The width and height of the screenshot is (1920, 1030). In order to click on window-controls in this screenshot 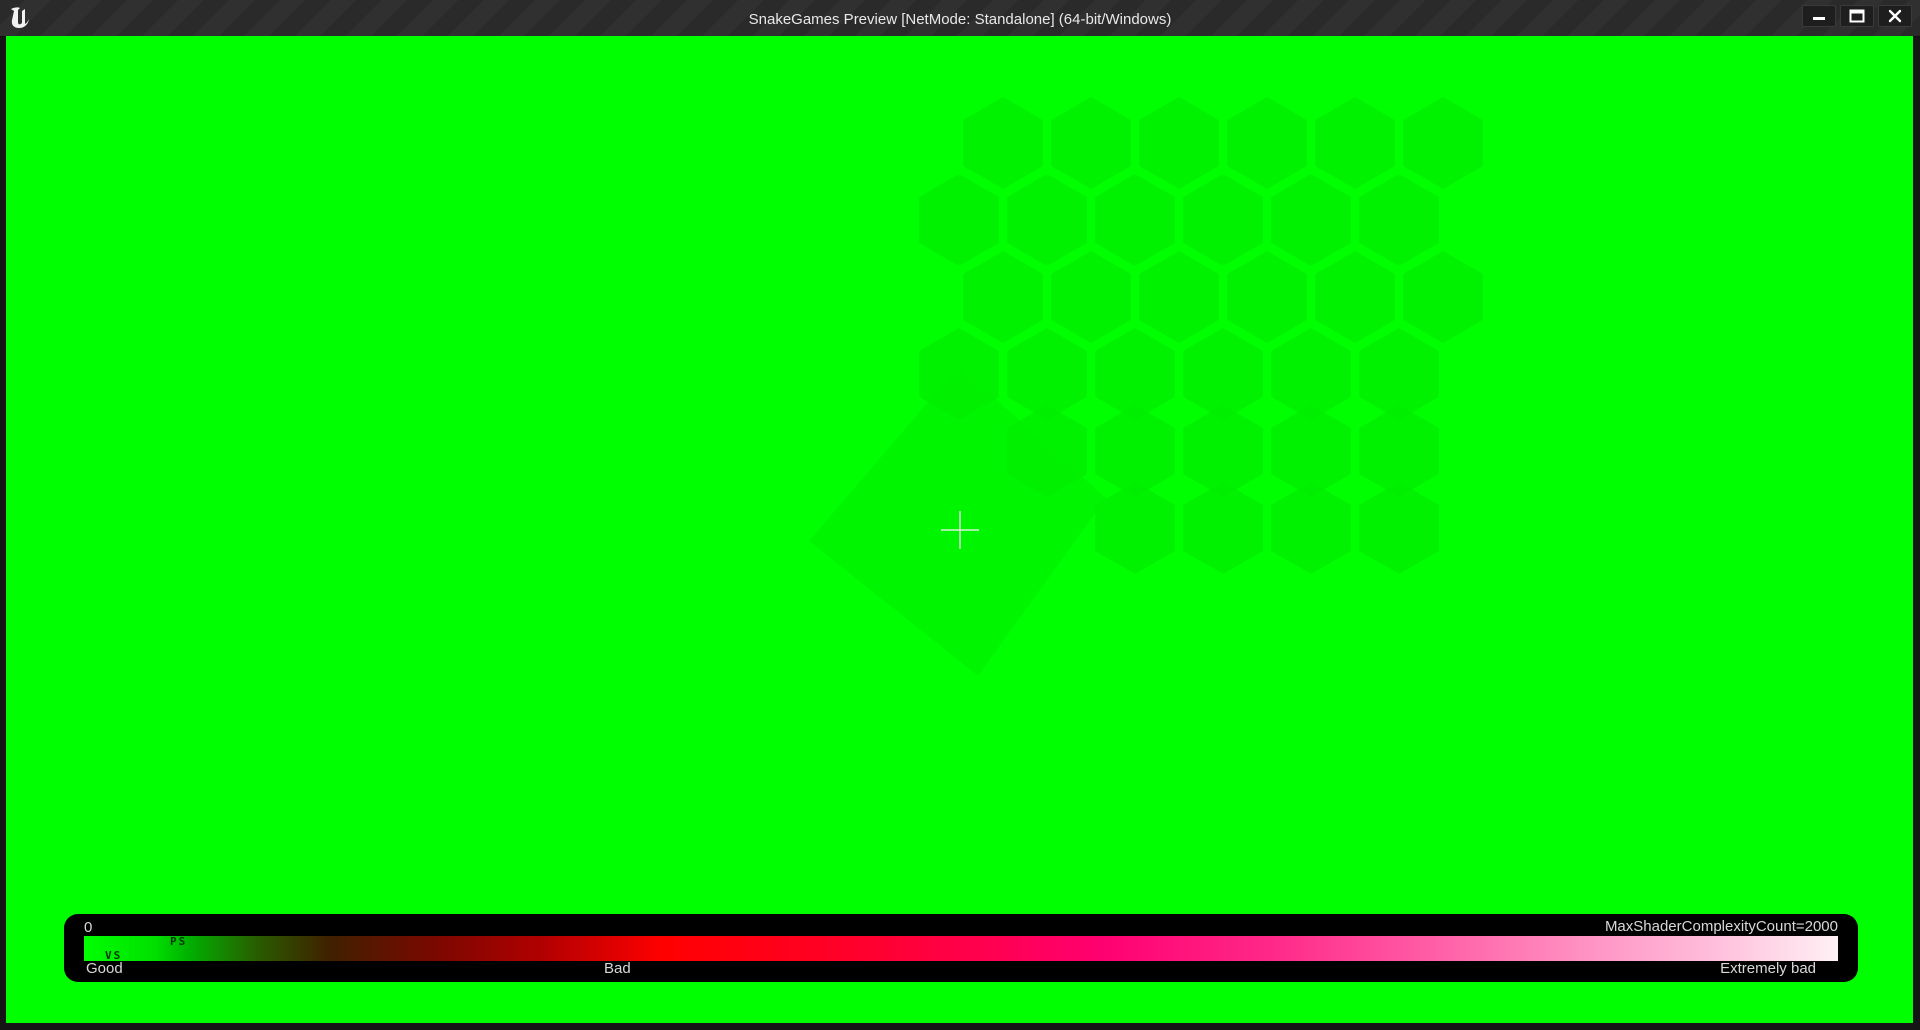, I will do `click(1857, 16)`.